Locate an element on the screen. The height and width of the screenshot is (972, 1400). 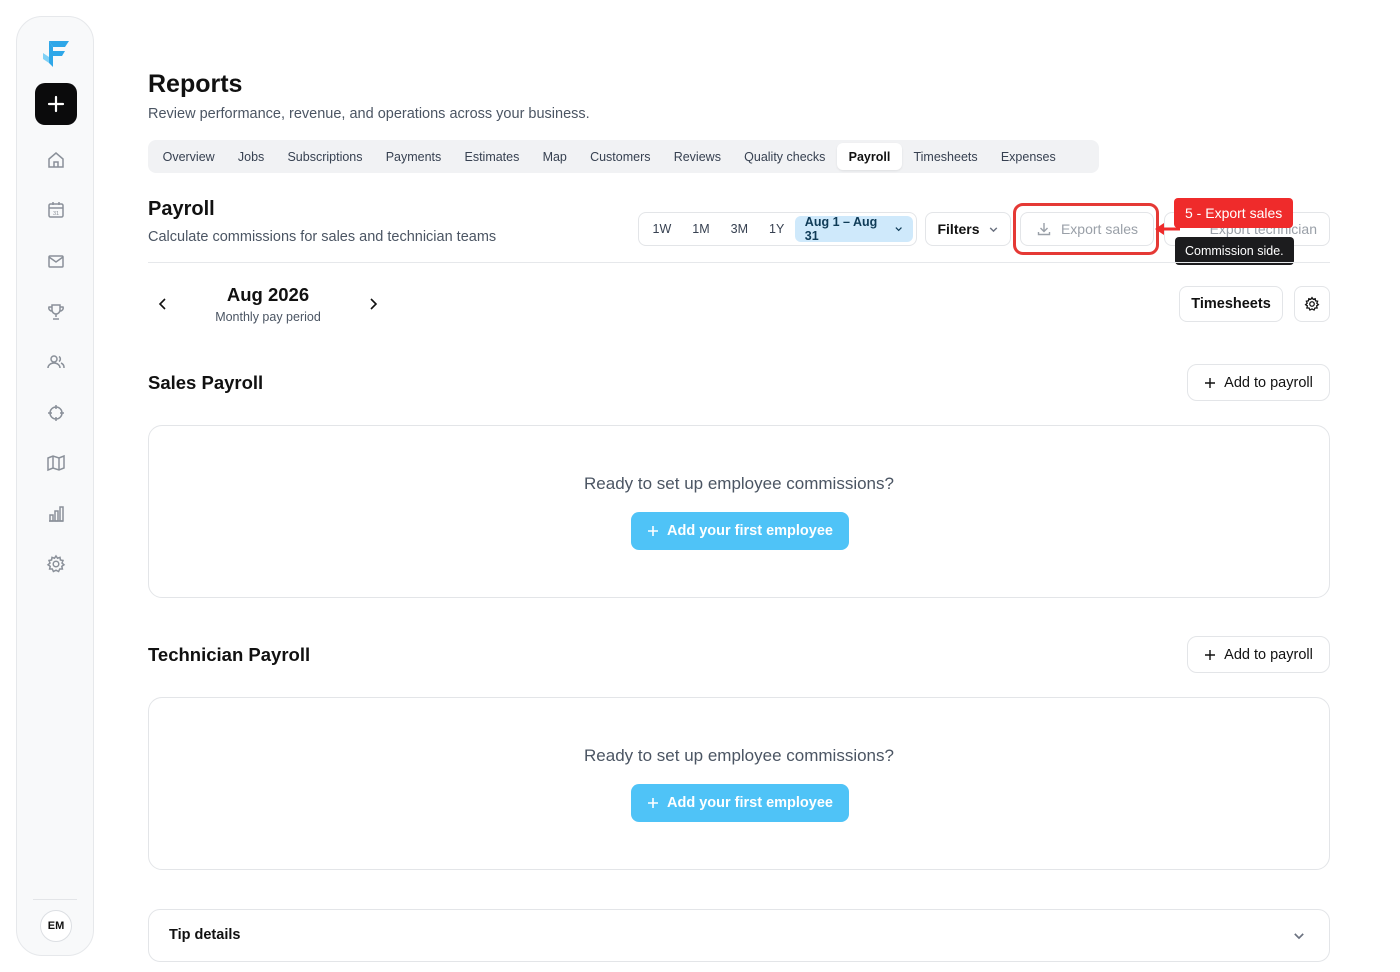
sales-add-to-payroll-button: Add to payroll is located at coordinates (1258, 382).